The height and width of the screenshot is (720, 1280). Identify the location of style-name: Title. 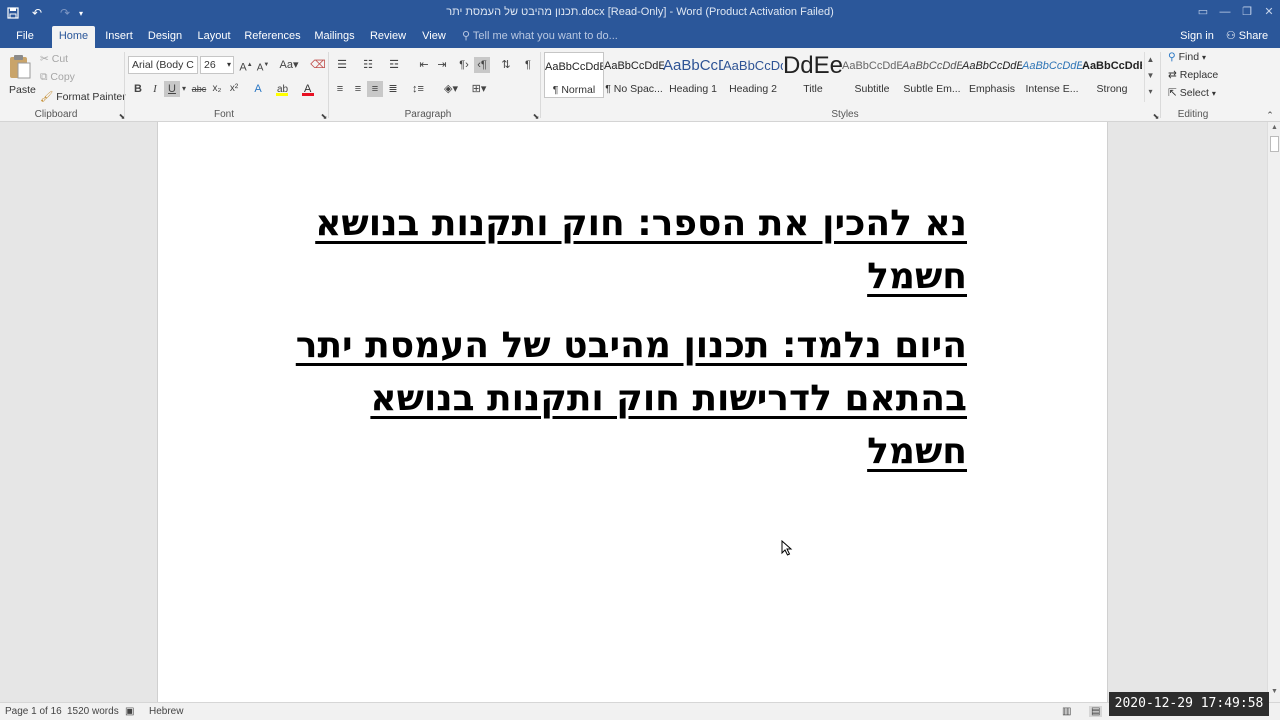
(813, 89).